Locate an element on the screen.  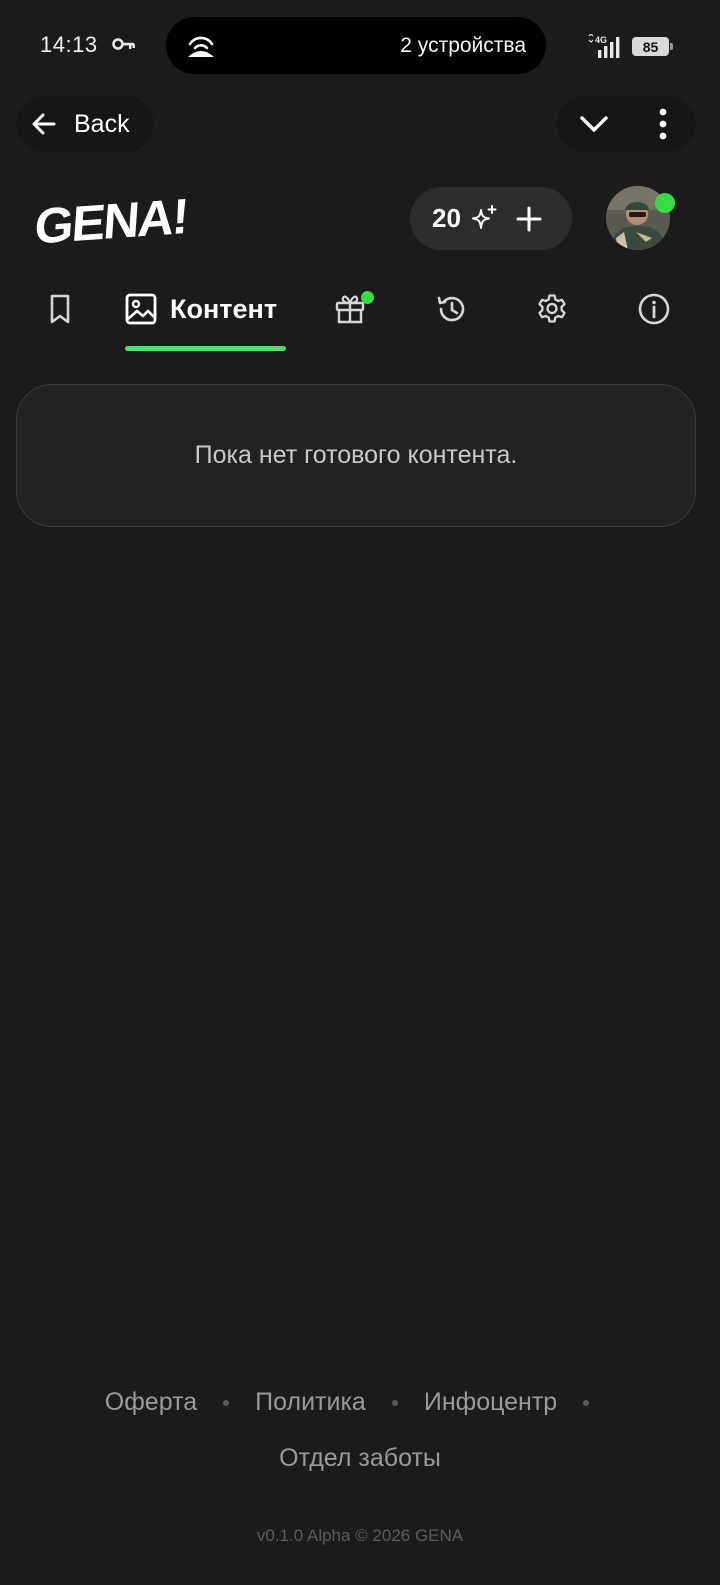
footer-link-offer: Оферта is located at coordinates (151, 1402).